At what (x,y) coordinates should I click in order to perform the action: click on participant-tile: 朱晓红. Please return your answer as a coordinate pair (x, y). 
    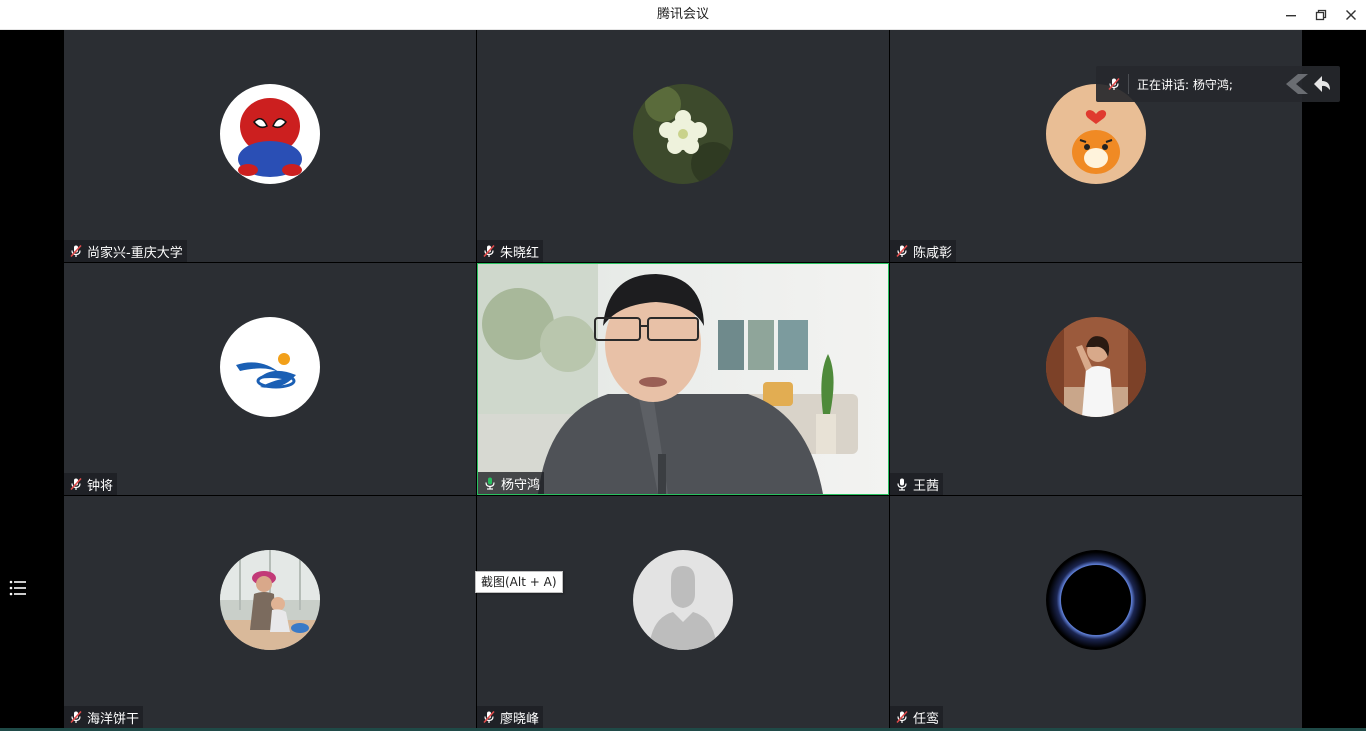
    Looking at the image, I should click on (683, 146).